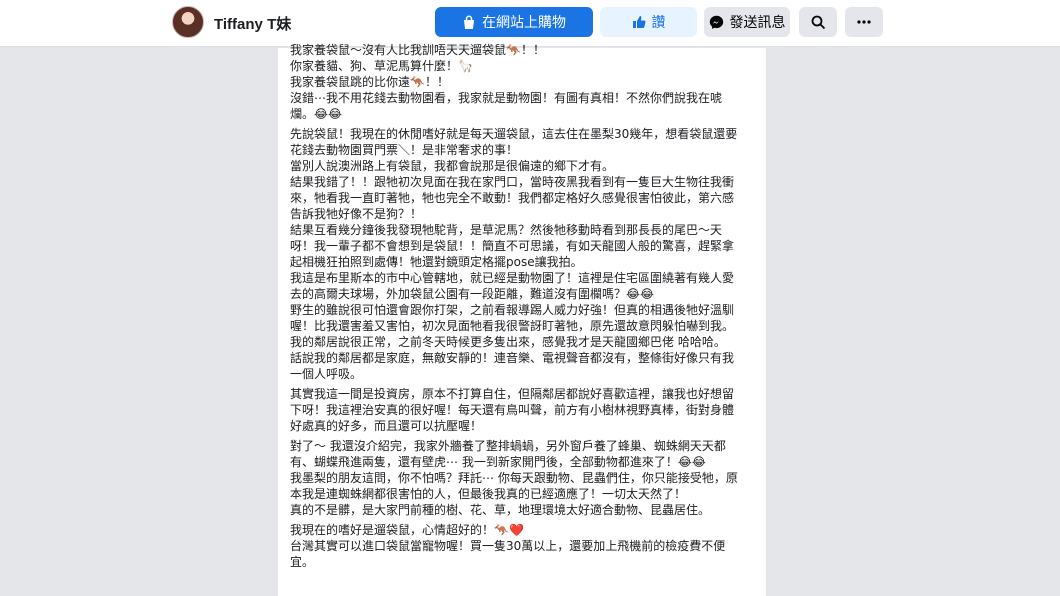 Image resolution: width=1060 pixels, height=596 pixels. I want to click on post-text-line: 野生的雖說很可怕還會跟你打架，之前看報導踢人威力好強！但真的相遇後牠好溫馴, so click(512, 310).